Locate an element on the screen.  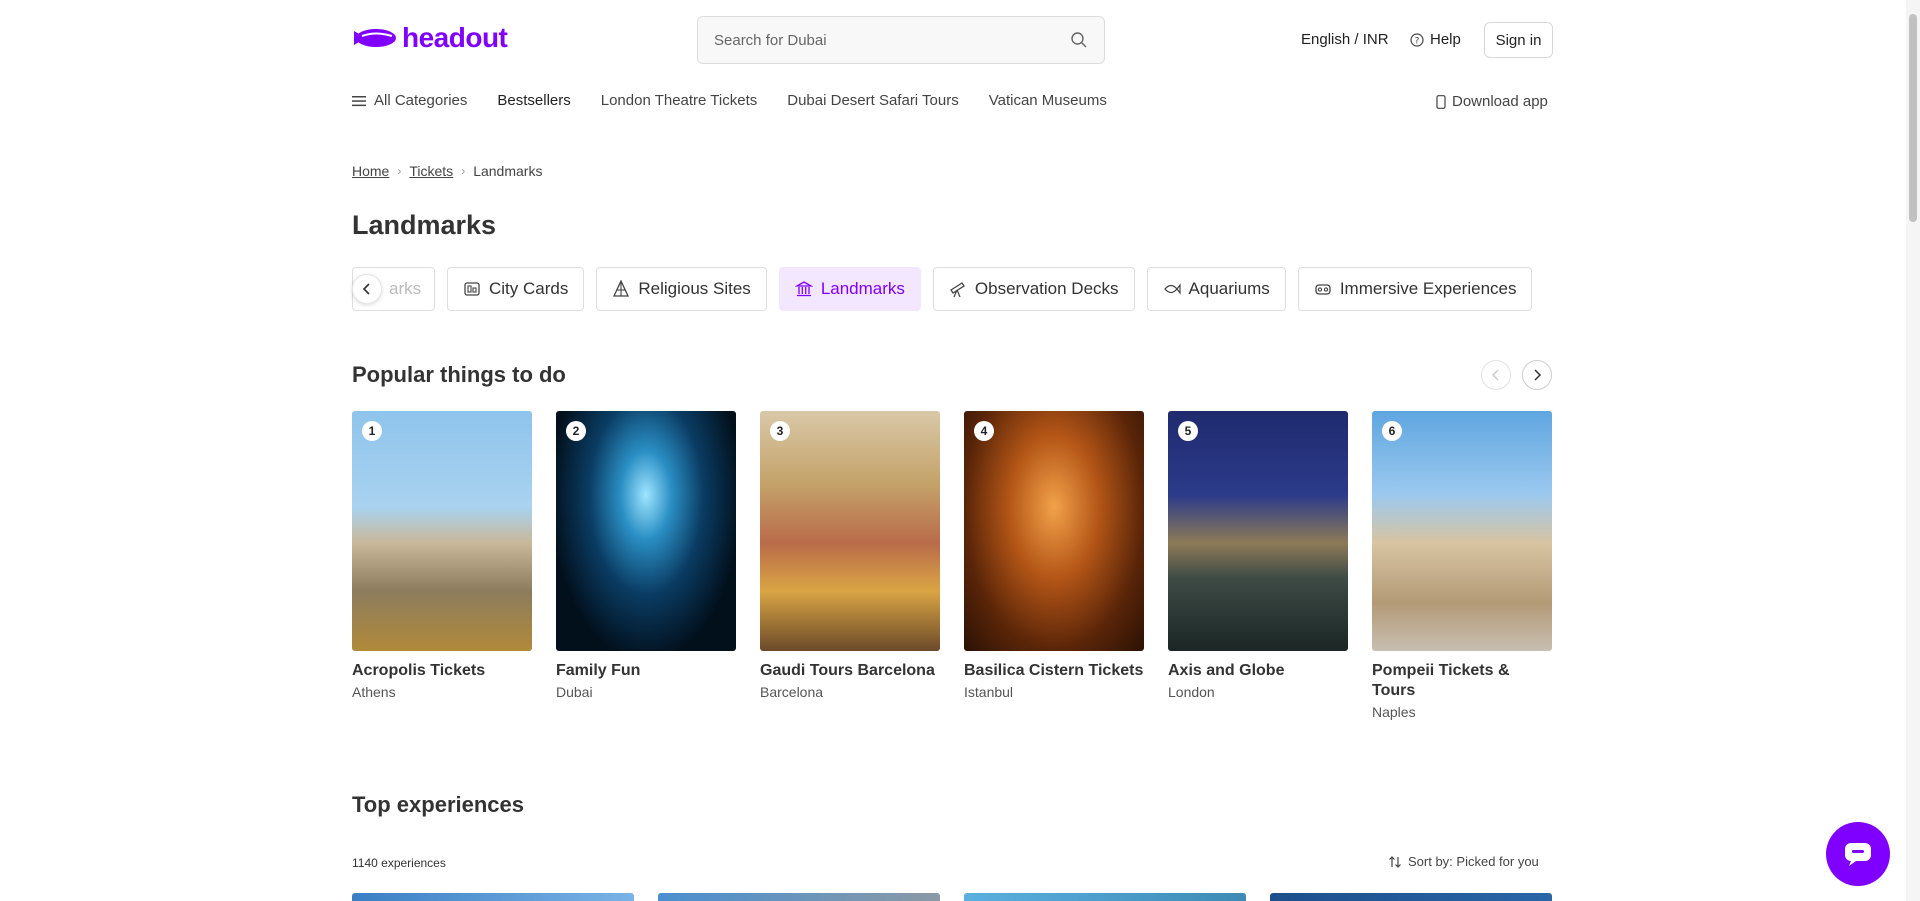
card-city: Barcelona is located at coordinates (792, 692).